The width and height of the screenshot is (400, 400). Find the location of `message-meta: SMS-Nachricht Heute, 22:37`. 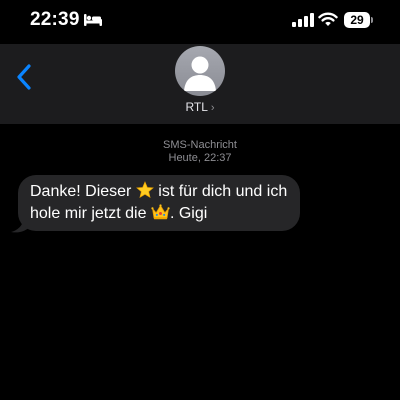

message-meta: SMS-Nachricht Heute, 22:37 is located at coordinates (200, 152).